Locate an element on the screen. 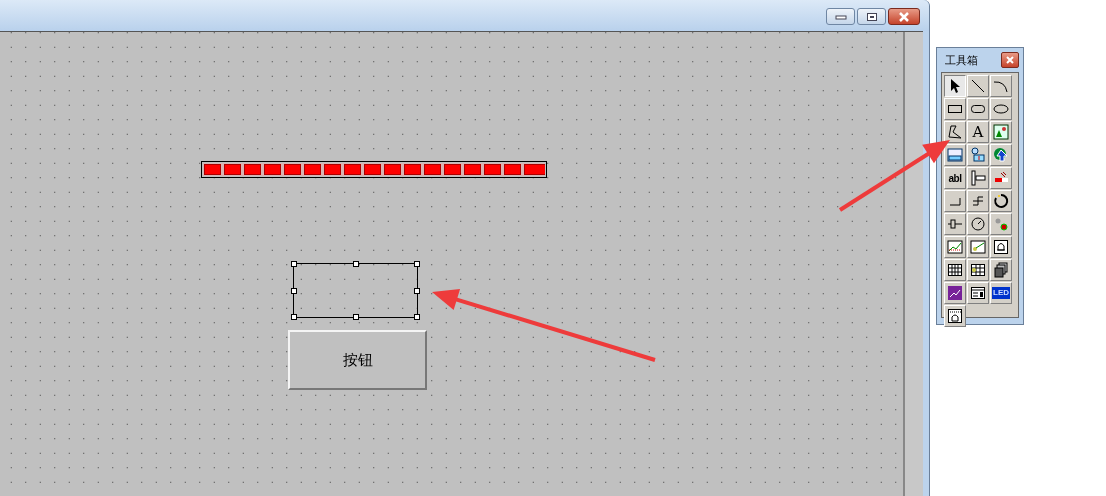 The width and height of the screenshot is (1106, 496). bell-icon is located at coordinates (1001, 247).